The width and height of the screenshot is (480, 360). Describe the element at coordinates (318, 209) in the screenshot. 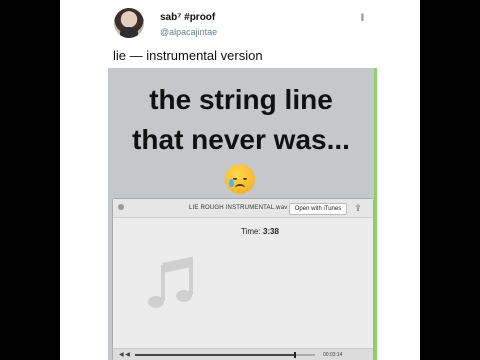

I see `open-with-itunes-button: Open with iTunes` at that location.